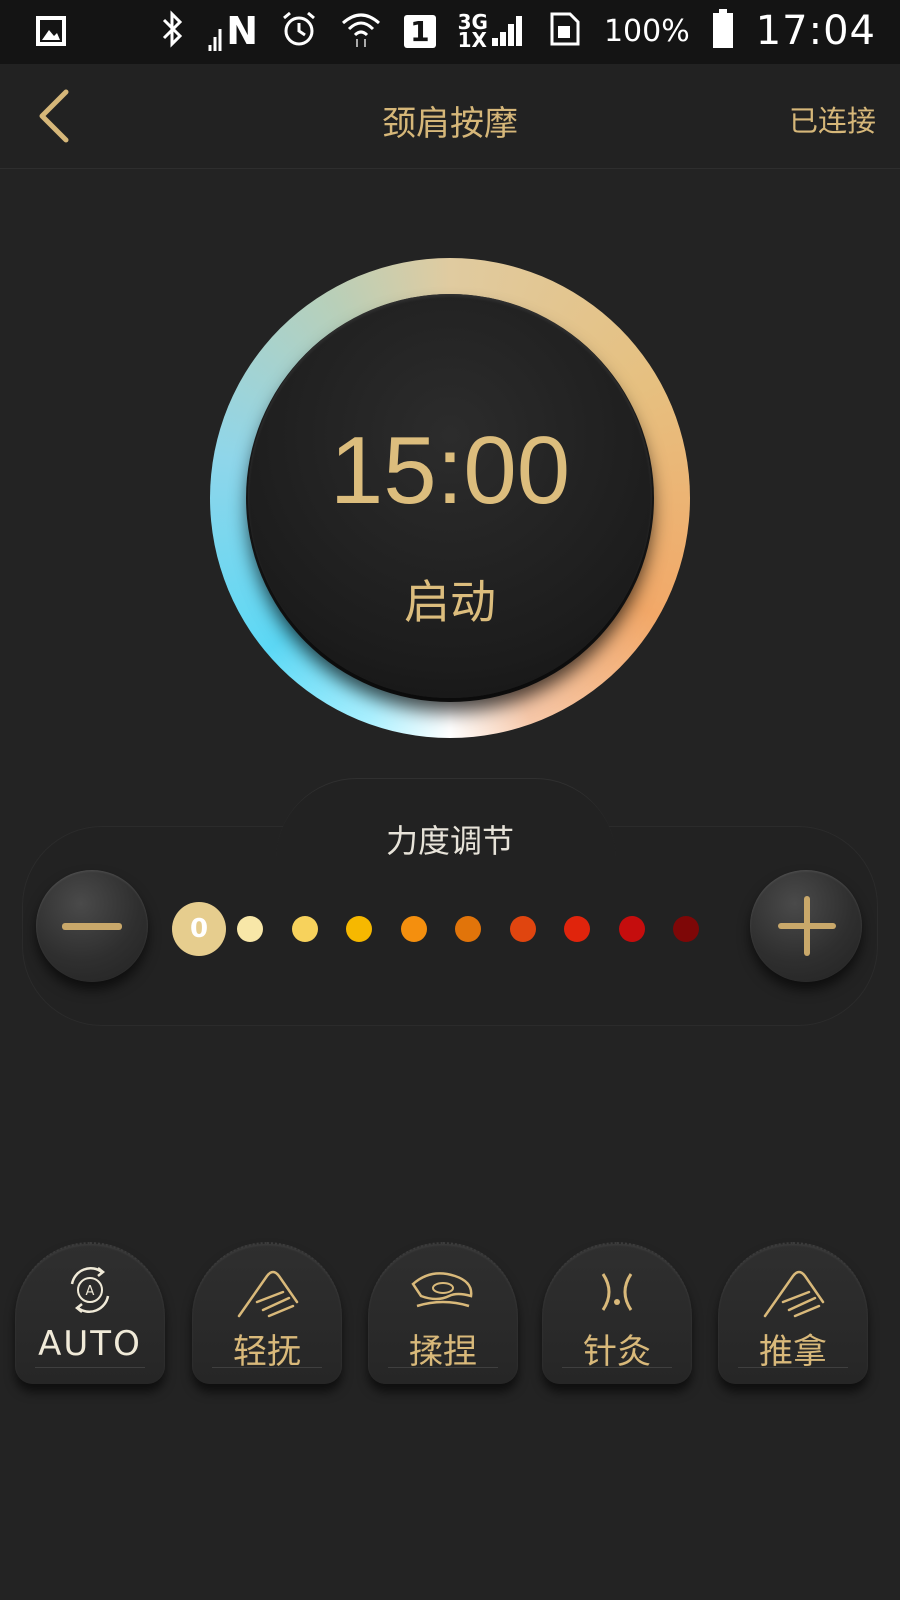 The image size is (900, 1600). What do you see at coordinates (361, 31) in the screenshot?
I see `wifi-icon` at bounding box center [361, 31].